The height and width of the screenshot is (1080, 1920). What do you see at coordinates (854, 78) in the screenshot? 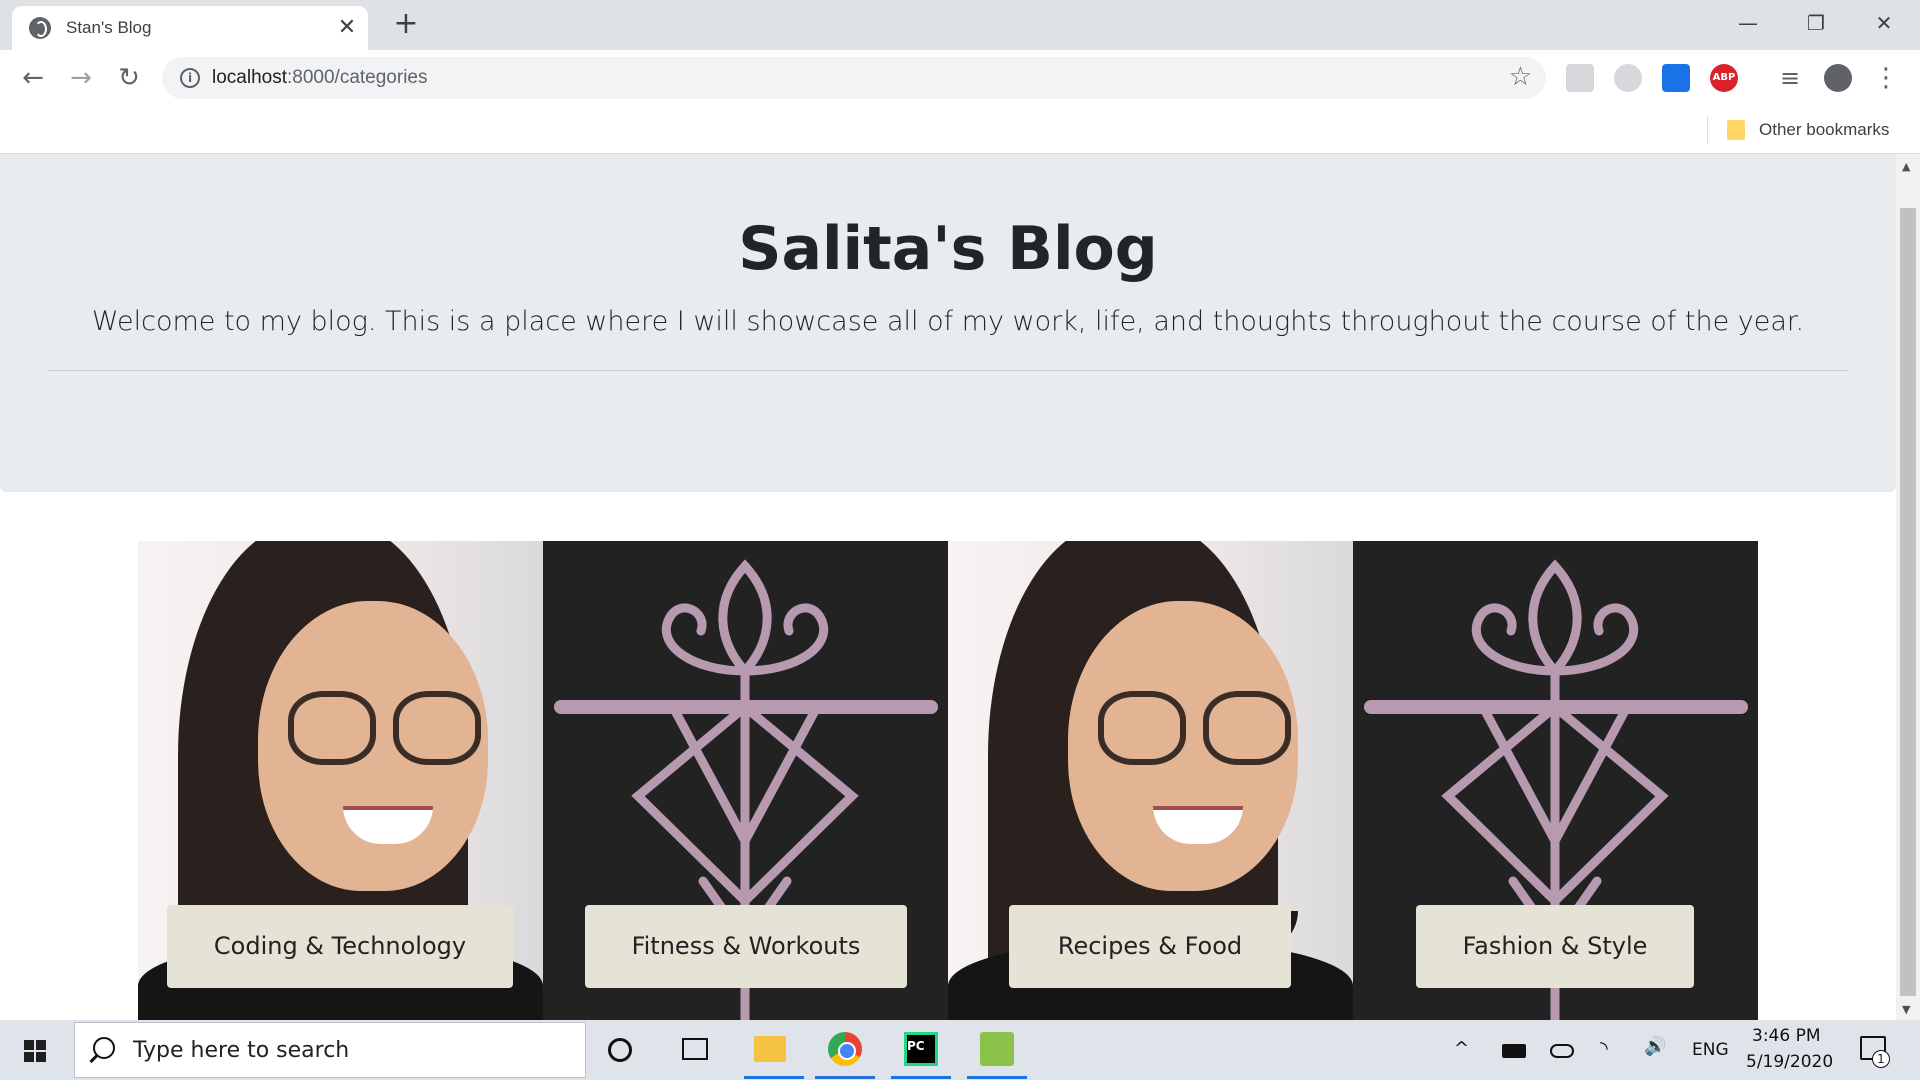
I see `address-bar: i localhost:8000/categories ☆` at bounding box center [854, 78].